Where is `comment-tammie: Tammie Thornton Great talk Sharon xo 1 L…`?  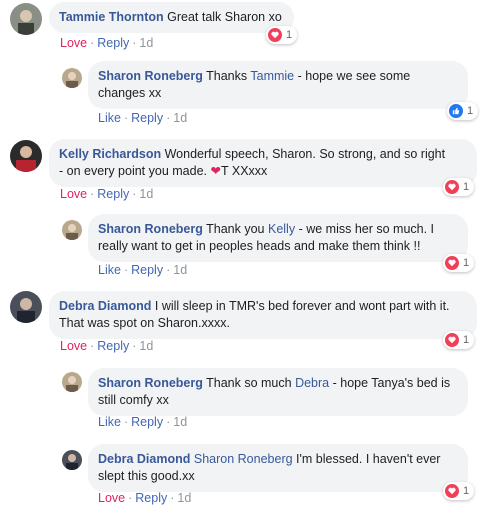 comment-tammie: Tammie Thornton Great talk Sharon xo 1 L… is located at coordinates (240, 30).